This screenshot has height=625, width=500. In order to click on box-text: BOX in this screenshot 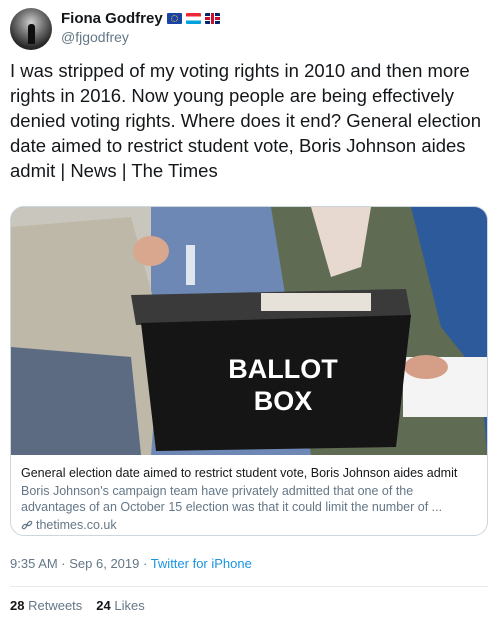, I will do `click(283, 401)`.